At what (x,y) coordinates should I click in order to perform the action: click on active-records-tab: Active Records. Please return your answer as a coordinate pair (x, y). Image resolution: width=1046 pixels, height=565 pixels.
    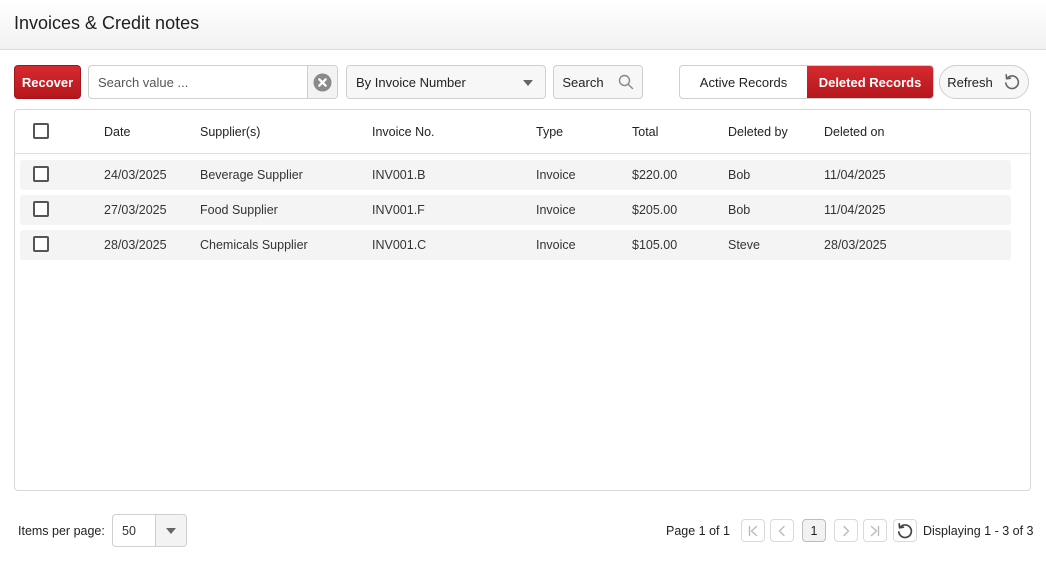
    Looking at the image, I should click on (743, 82).